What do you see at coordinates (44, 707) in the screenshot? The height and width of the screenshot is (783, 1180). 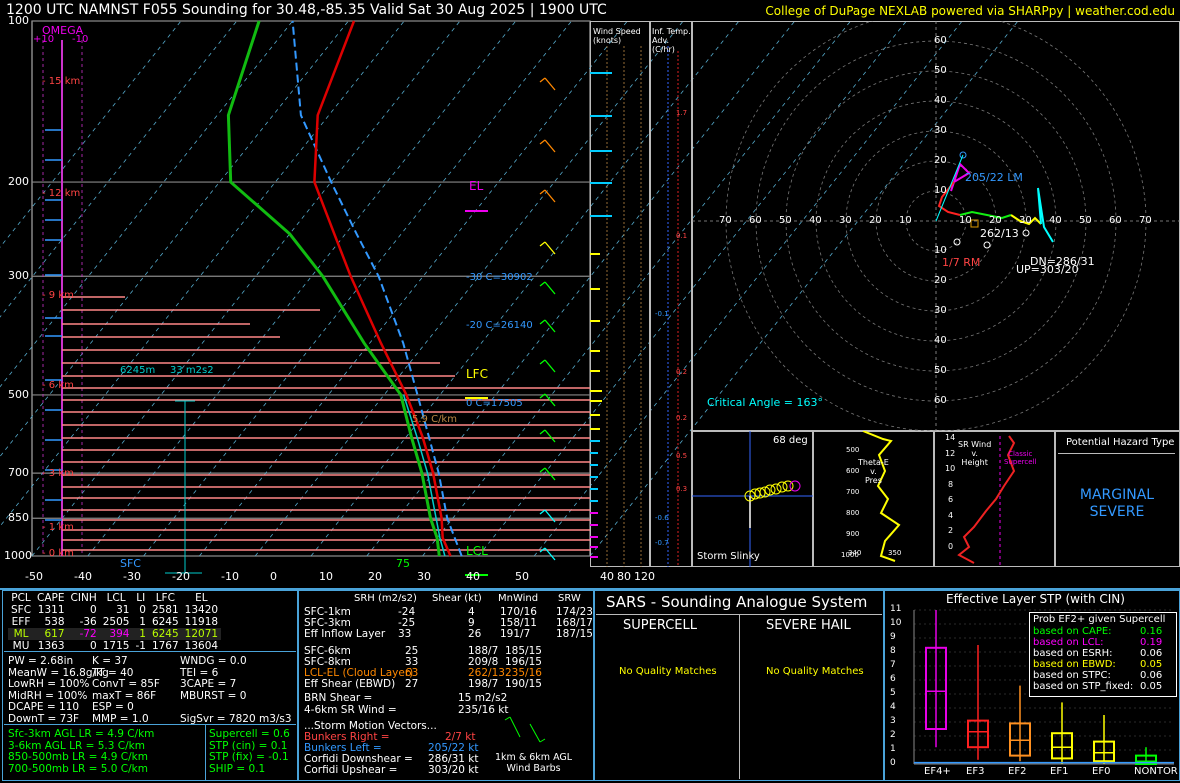 I see `thermo-param: DCAPE = 110` at bounding box center [44, 707].